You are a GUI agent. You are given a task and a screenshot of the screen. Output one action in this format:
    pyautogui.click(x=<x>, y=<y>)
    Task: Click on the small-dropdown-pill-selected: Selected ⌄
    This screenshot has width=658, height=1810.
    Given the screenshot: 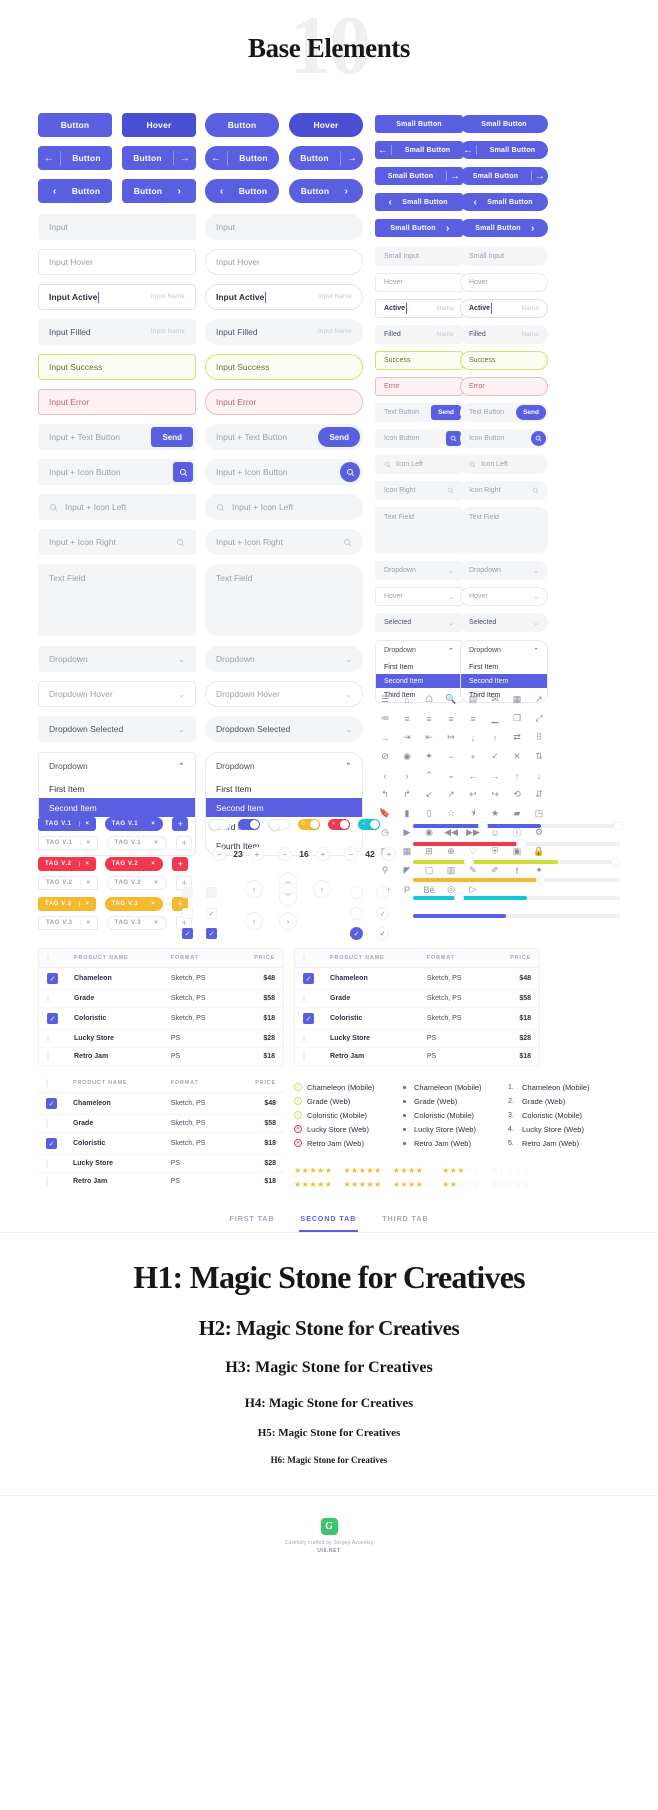 What is the action you would take?
    pyautogui.click(x=504, y=622)
    